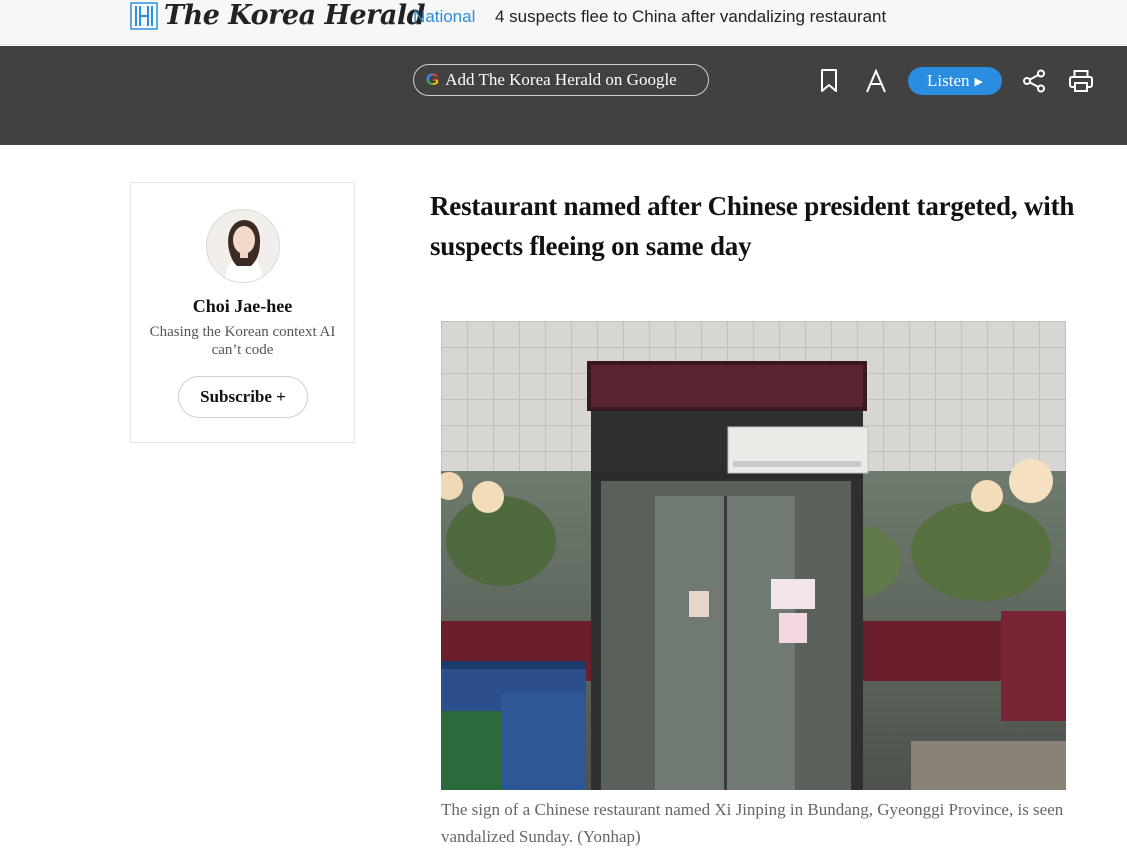  Describe the element at coordinates (1081, 81) in the screenshot. I see `print-icon` at that location.